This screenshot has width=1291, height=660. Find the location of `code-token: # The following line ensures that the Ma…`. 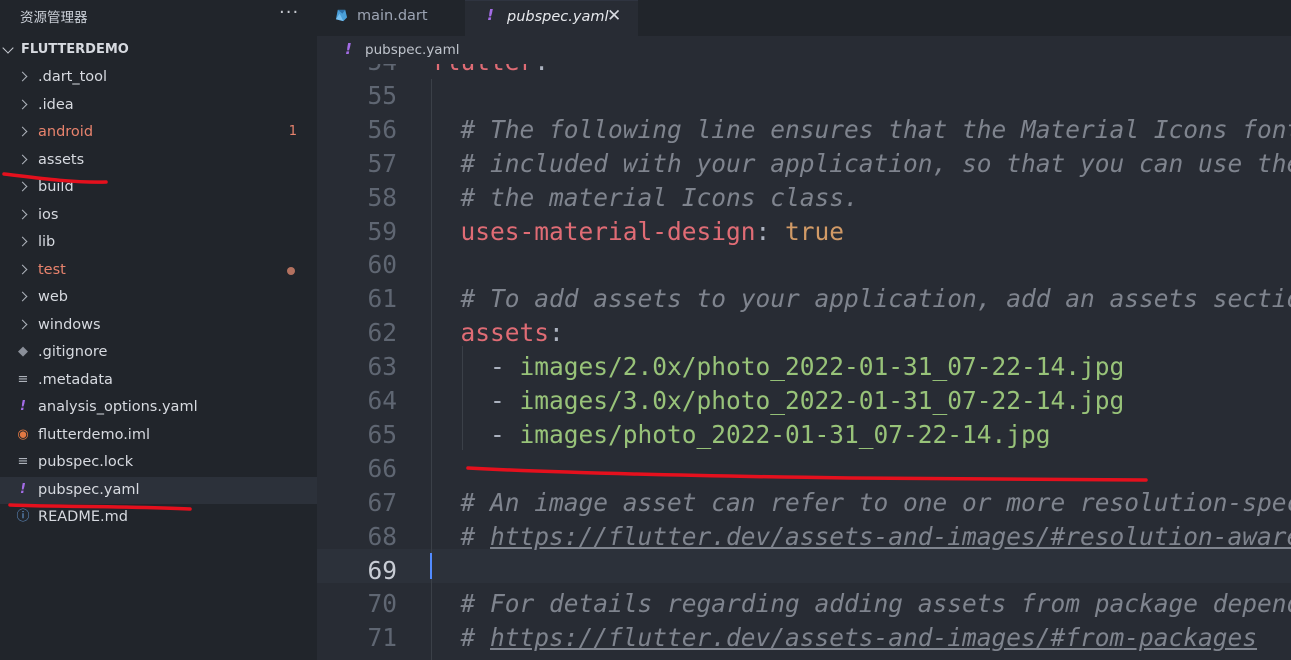

code-token: # The following line ensures that the Ma… is located at coordinates (861, 129).